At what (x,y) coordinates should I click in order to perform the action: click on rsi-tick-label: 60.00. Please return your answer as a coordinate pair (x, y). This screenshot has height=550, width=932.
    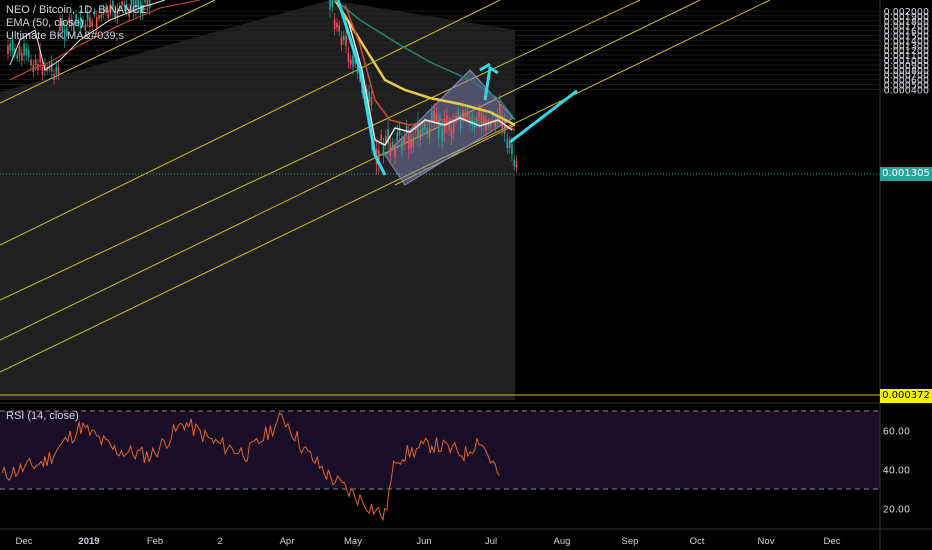
    Looking at the image, I should click on (896, 432).